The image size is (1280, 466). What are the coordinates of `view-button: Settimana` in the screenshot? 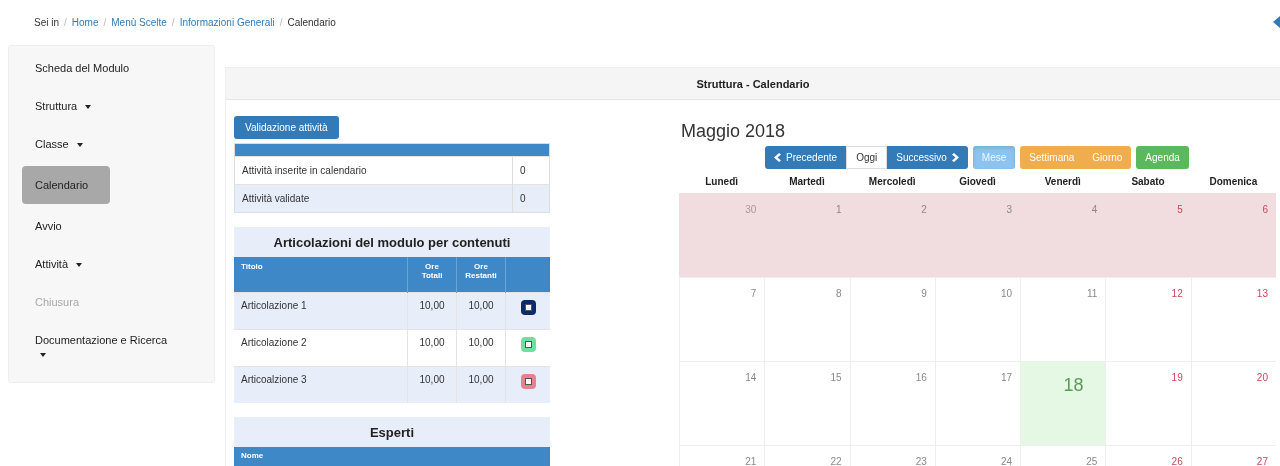 It's located at (1052, 157).